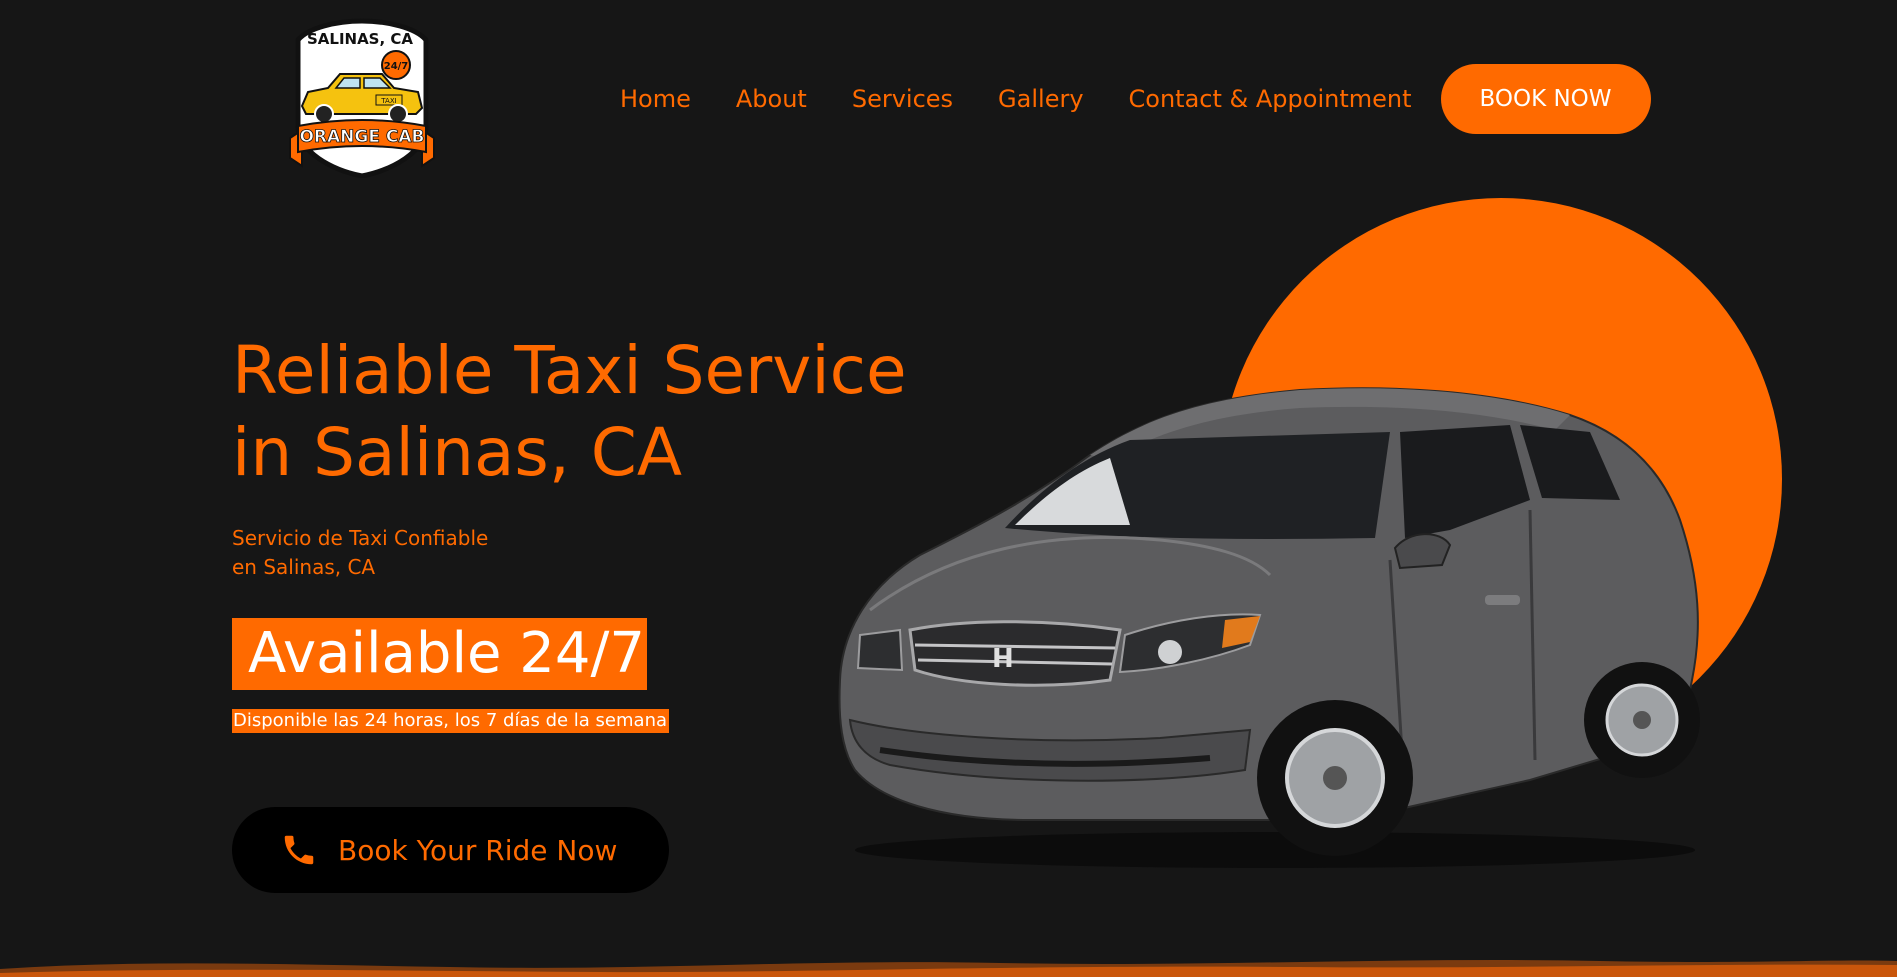 The image size is (1897, 977). What do you see at coordinates (396, 66) in the screenshot?
I see `svg-text: 24/7` at bounding box center [396, 66].